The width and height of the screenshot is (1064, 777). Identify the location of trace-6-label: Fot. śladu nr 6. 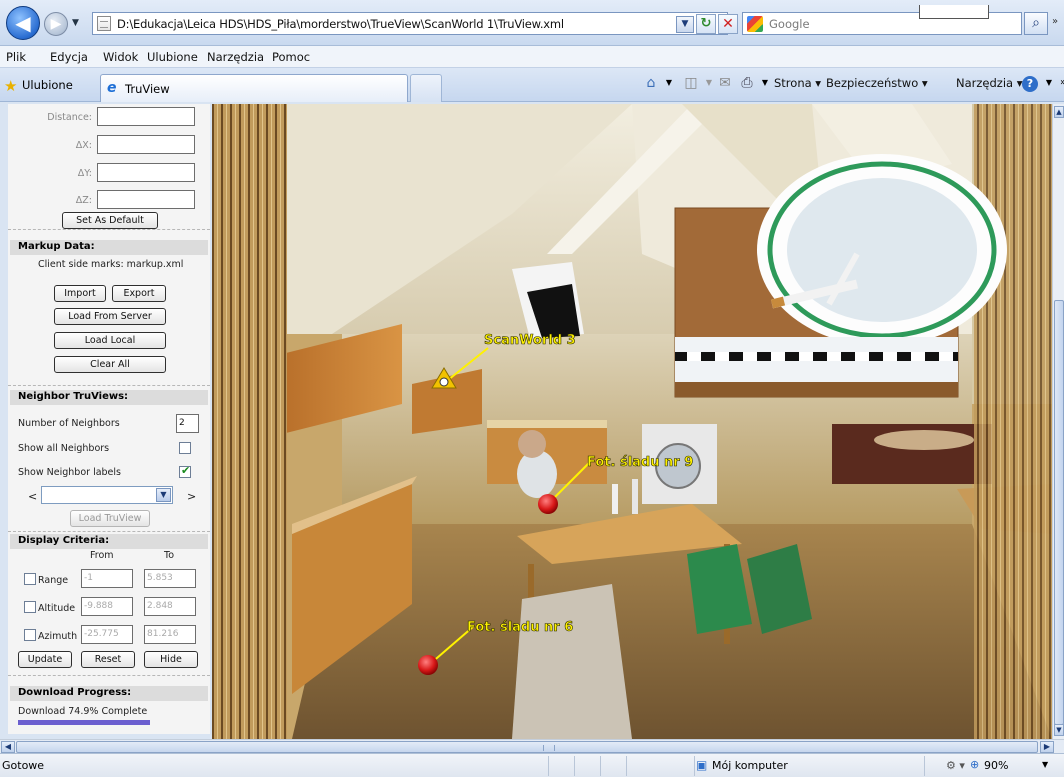
(520, 628).